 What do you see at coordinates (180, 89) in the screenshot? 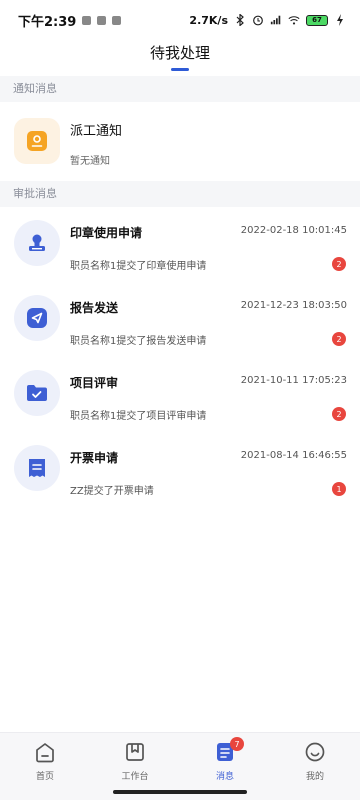
I see `section-header-notice: 通知消息` at bounding box center [180, 89].